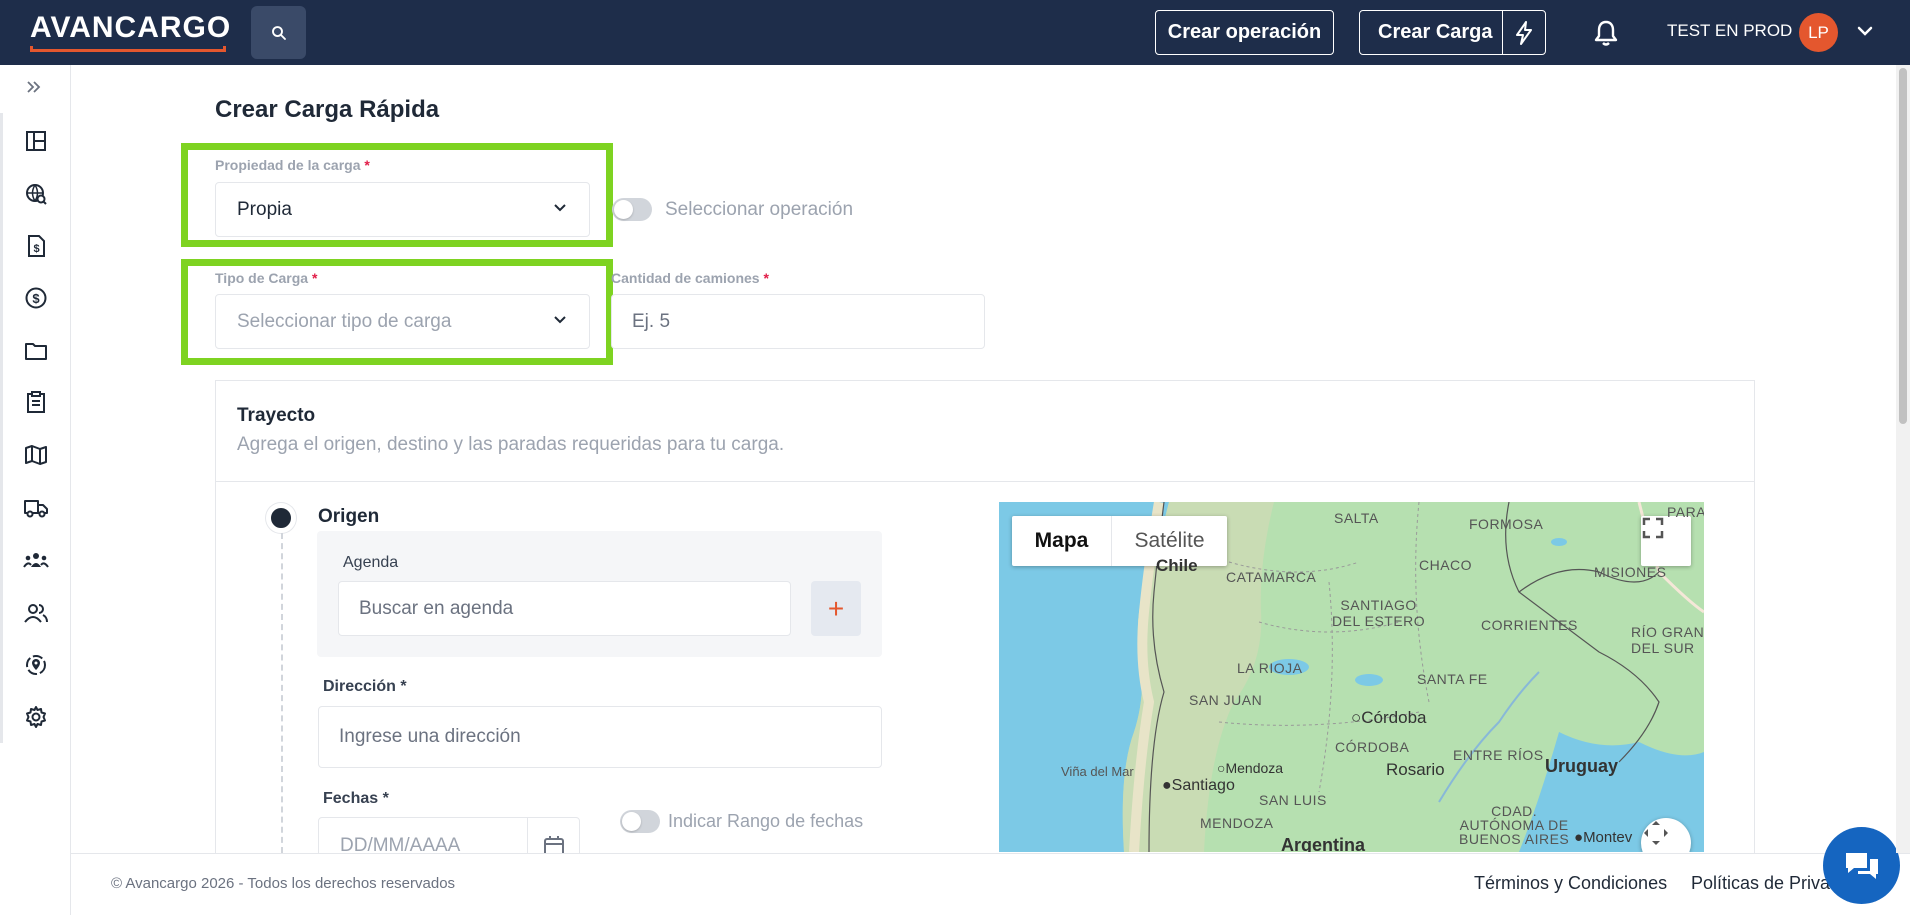 This screenshot has height=915, width=1910. What do you see at coordinates (1765, 883) in the screenshot?
I see `politicas-link: Políticas de Privac` at bounding box center [1765, 883].